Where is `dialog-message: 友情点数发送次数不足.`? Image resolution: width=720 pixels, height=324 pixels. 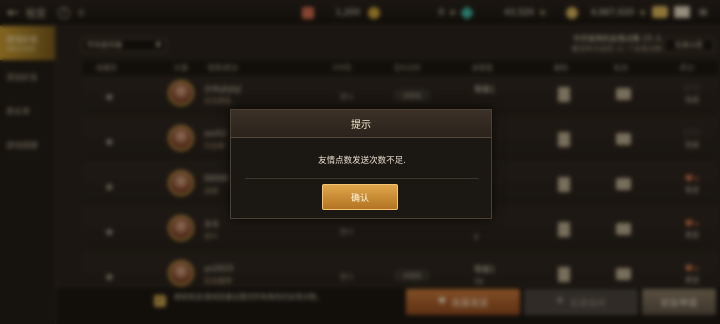 dialog-message: 友情点数发送次数不足. is located at coordinates (362, 161).